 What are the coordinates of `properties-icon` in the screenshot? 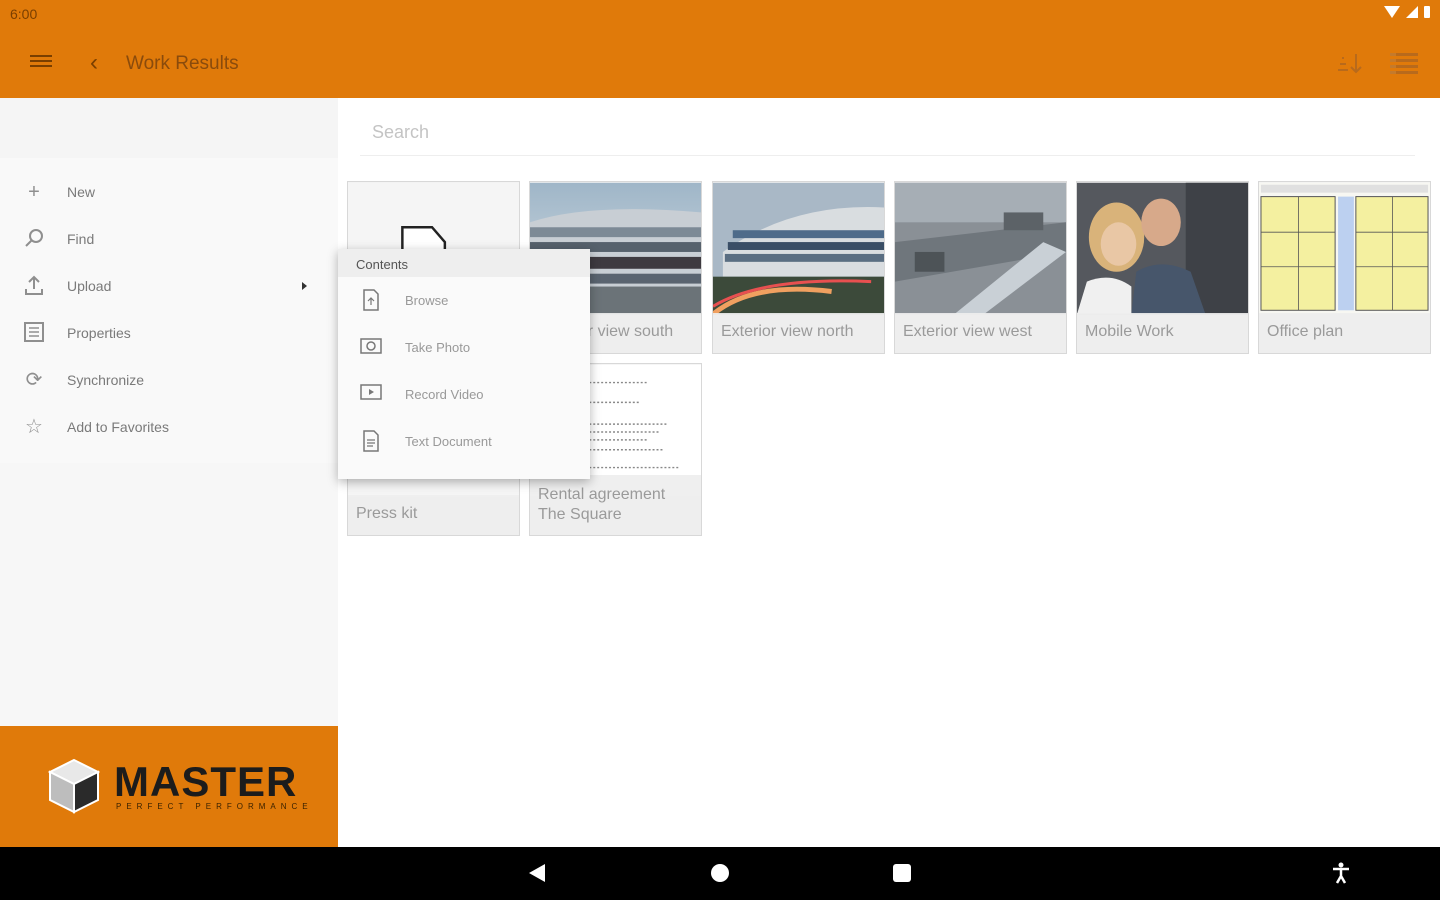 It's located at (34, 333).